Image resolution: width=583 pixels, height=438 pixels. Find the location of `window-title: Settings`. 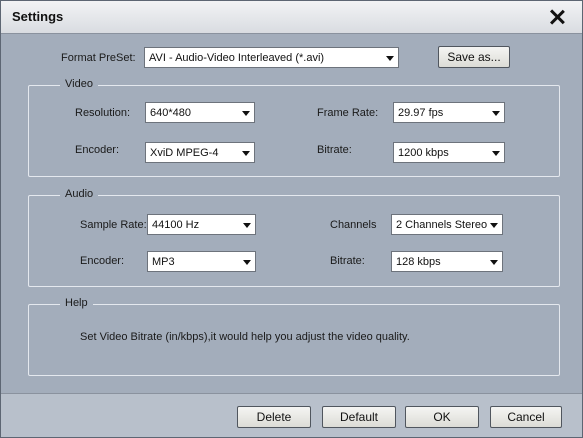

window-title: Settings is located at coordinates (38, 16).